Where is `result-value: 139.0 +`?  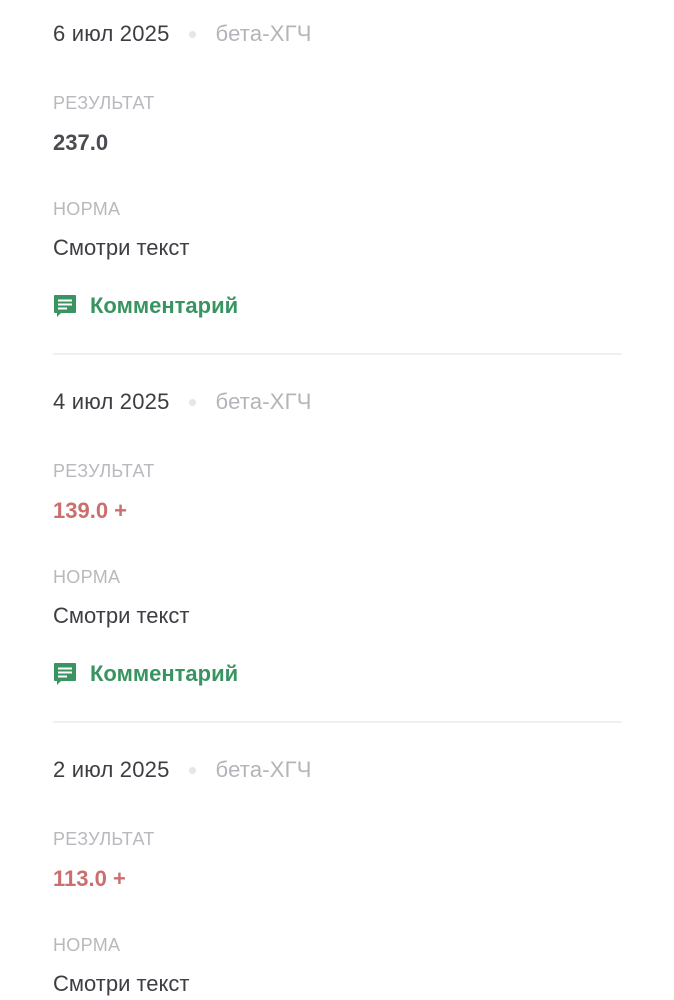 result-value: 139.0 + is located at coordinates (90, 510).